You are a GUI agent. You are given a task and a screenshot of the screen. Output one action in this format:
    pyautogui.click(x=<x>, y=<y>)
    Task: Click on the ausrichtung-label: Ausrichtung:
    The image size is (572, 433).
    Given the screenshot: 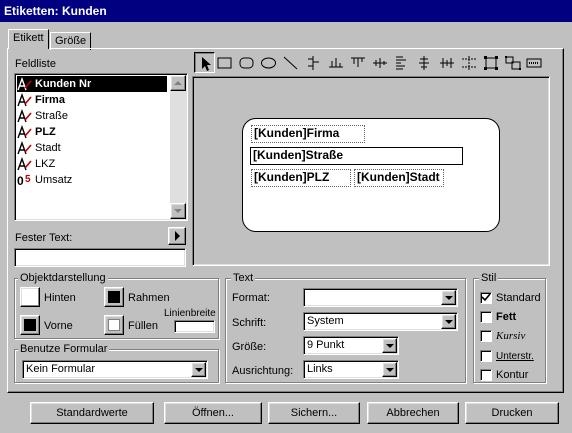 What is the action you would take?
    pyautogui.click(x=263, y=371)
    